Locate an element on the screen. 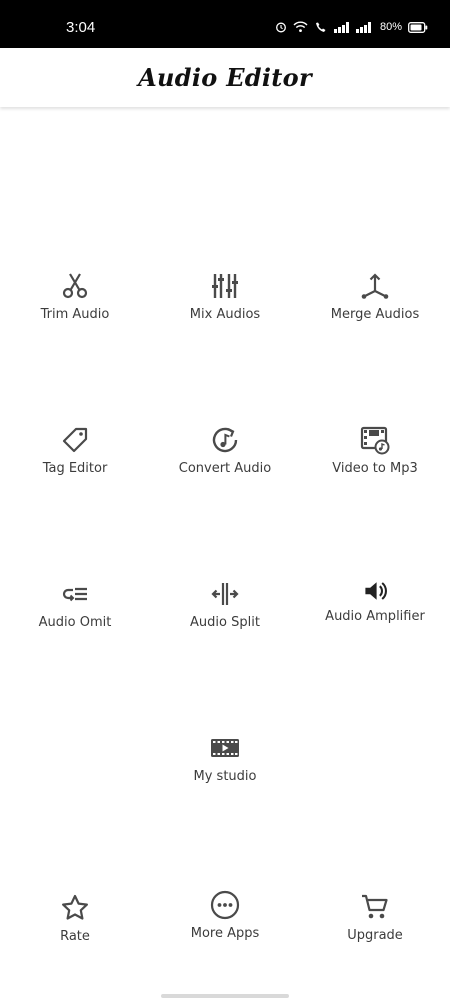  status-icons: 80% is located at coordinates (351, 27).